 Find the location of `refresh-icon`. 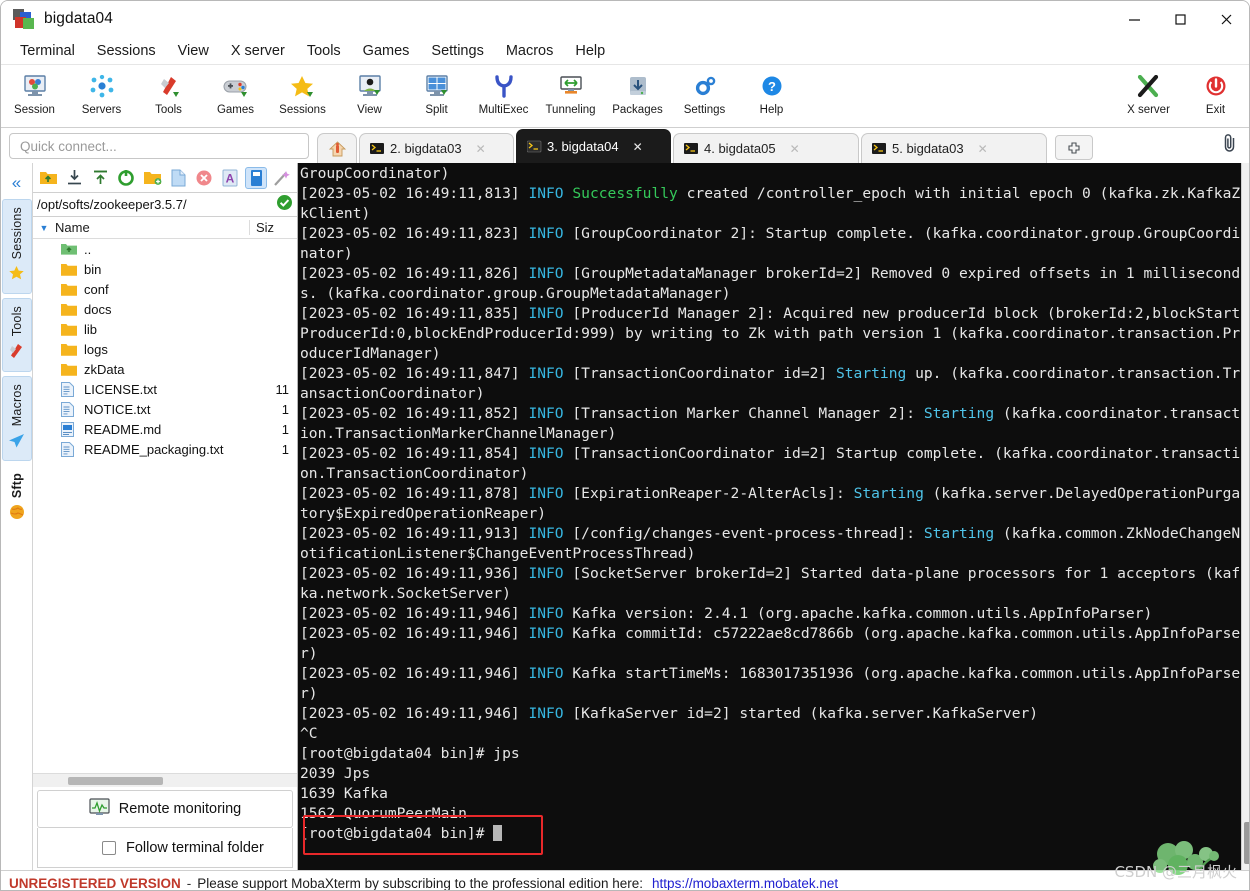

refresh-icon is located at coordinates (126, 178).